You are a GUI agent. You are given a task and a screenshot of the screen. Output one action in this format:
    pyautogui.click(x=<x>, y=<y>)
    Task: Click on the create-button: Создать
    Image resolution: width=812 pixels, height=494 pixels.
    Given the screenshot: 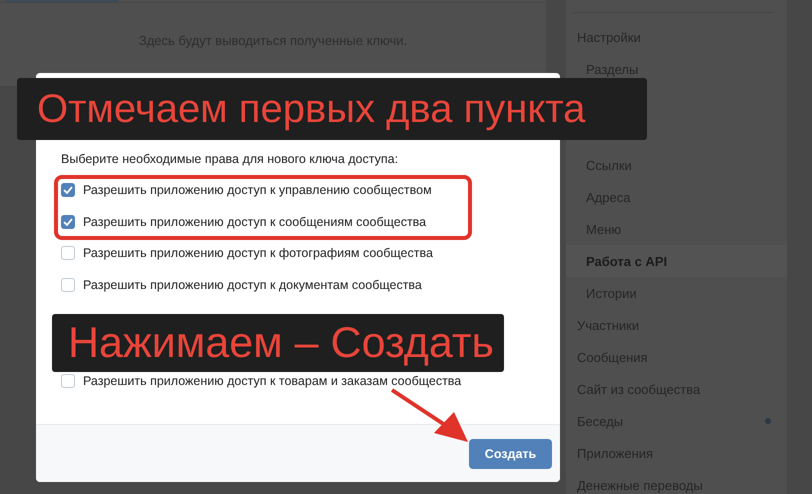 What is the action you would take?
    pyautogui.click(x=510, y=453)
    